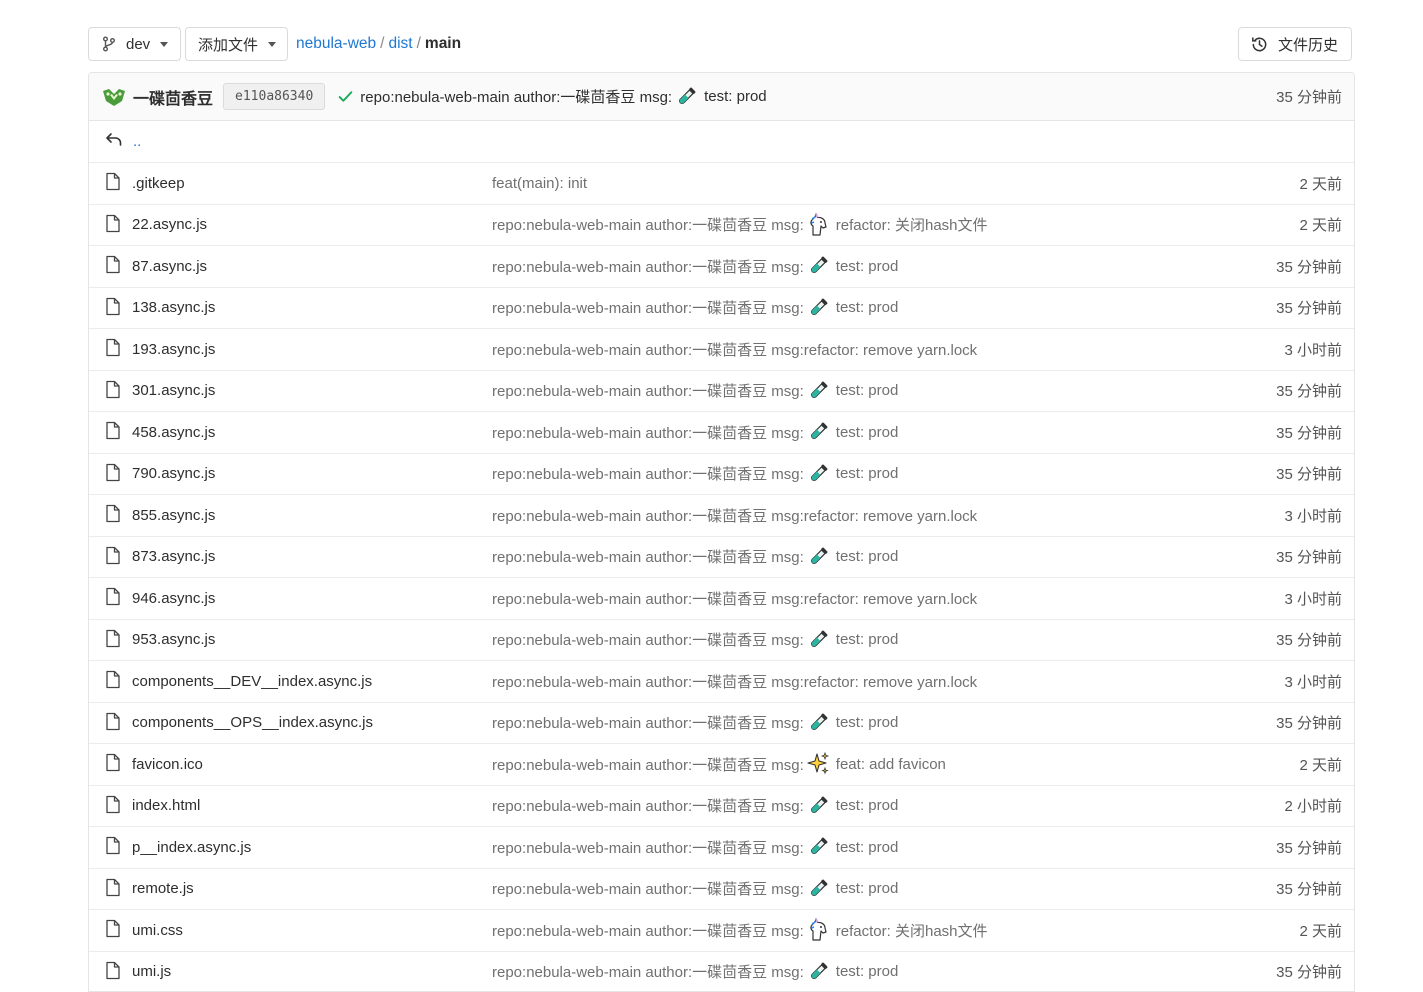 This screenshot has height=992, width=1423. What do you see at coordinates (173, 307) in the screenshot?
I see `file-name-link: 138.async.js` at bounding box center [173, 307].